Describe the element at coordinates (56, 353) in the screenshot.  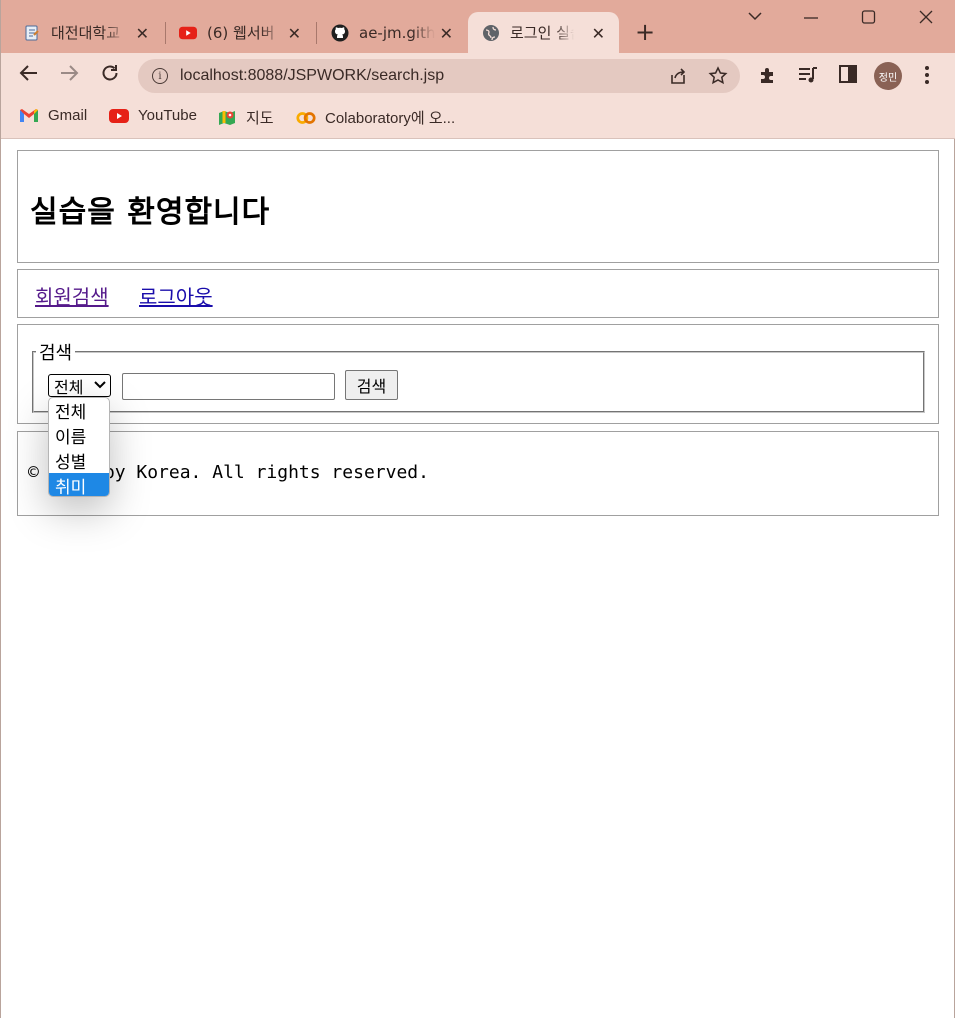
I see `search-legend: 검색` at that location.